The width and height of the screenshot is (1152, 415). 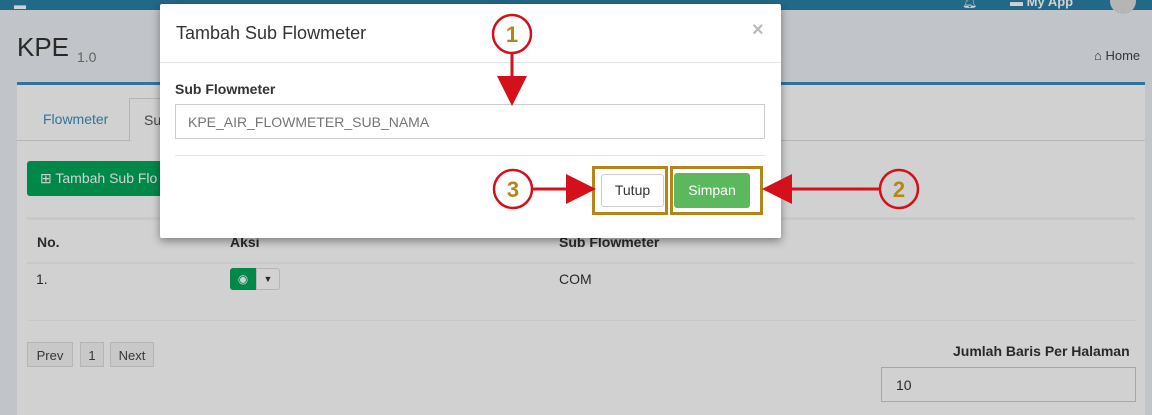 What do you see at coordinates (513, 189) in the screenshot?
I see `marker-3-label: 3` at bounding box center [513, 189].